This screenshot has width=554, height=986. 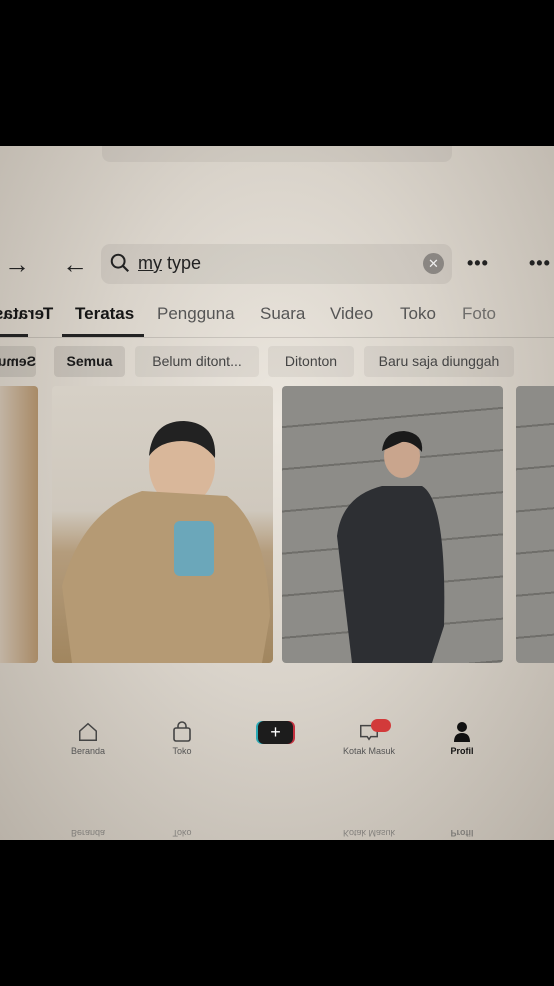 What do you see at coordinates (120, 263) in the screenshot?
I see `search-icon` at bounding box center [120, 263].